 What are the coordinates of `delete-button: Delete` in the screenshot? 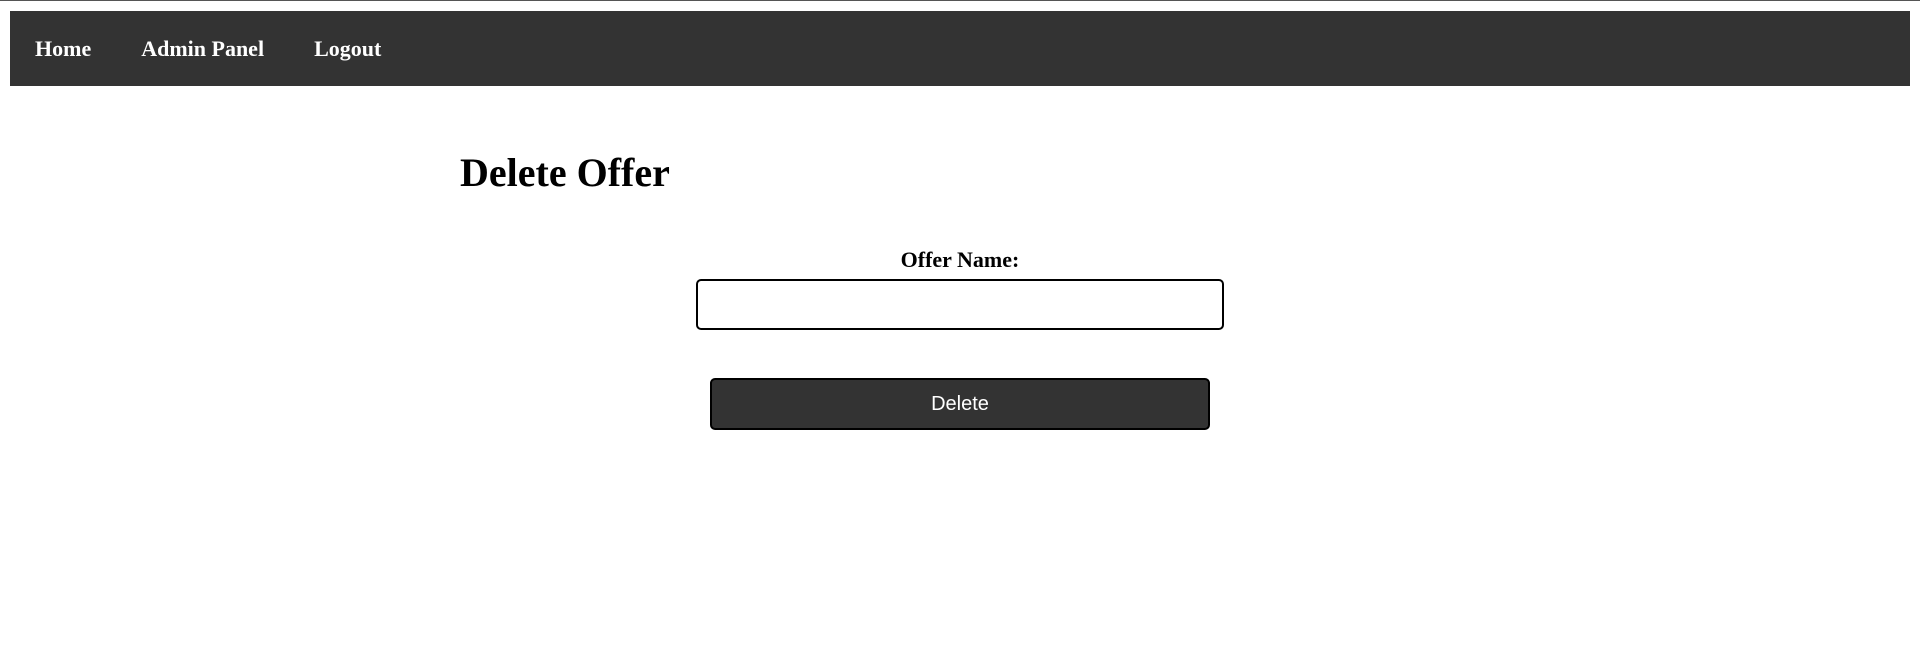 It's located at (960, 404).